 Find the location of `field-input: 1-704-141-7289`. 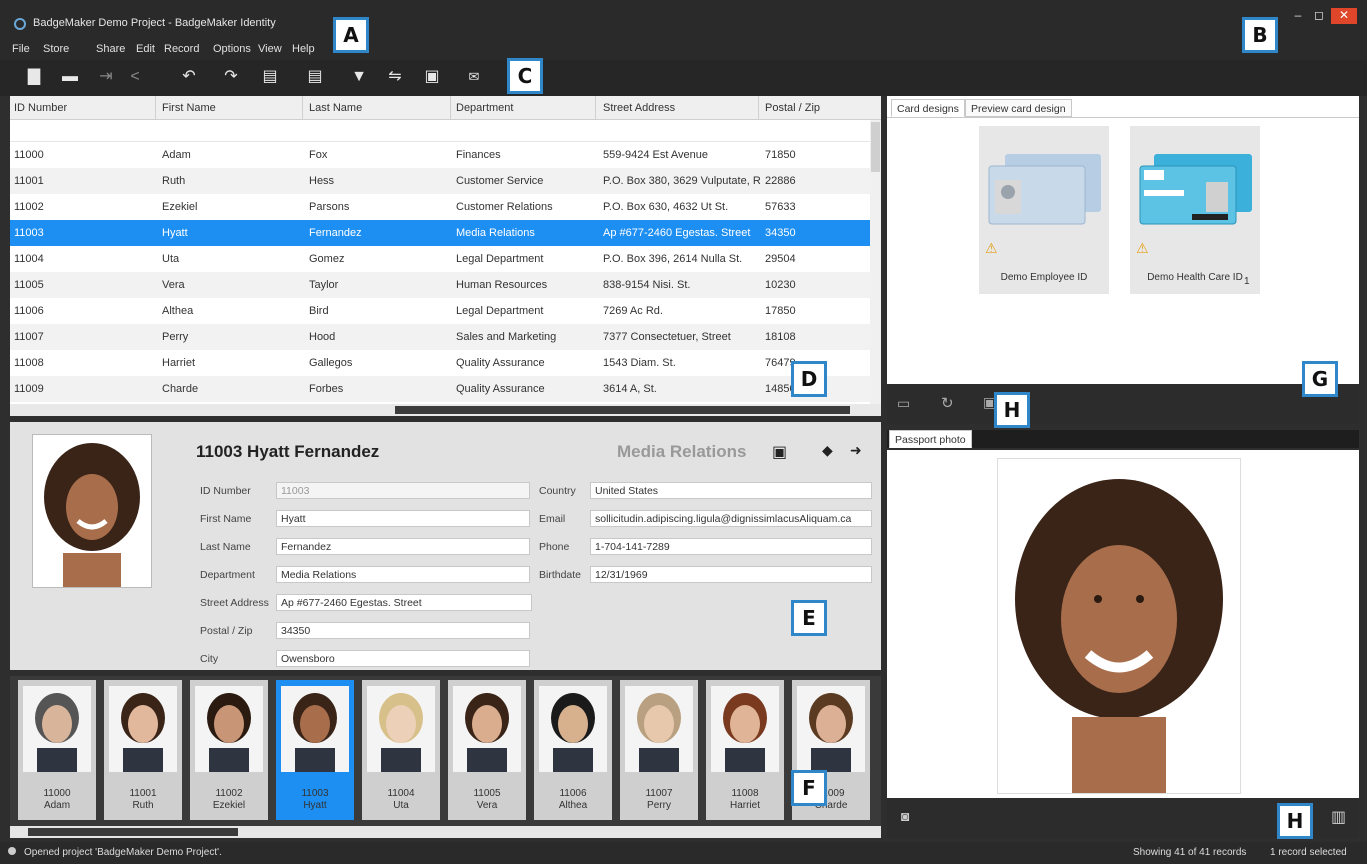

field-input: 1-704-141-7289 is located at coordinates (731, 546).